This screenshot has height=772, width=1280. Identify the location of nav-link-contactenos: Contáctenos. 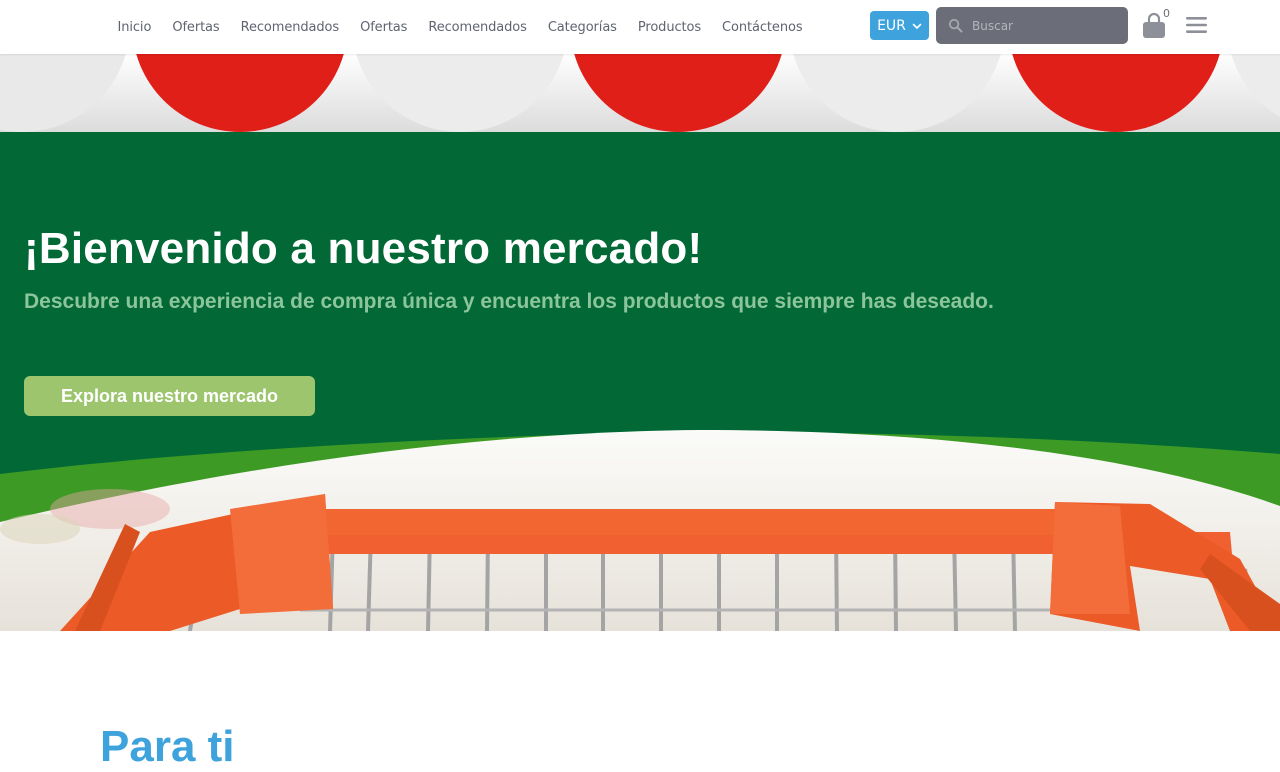
(762, 27).